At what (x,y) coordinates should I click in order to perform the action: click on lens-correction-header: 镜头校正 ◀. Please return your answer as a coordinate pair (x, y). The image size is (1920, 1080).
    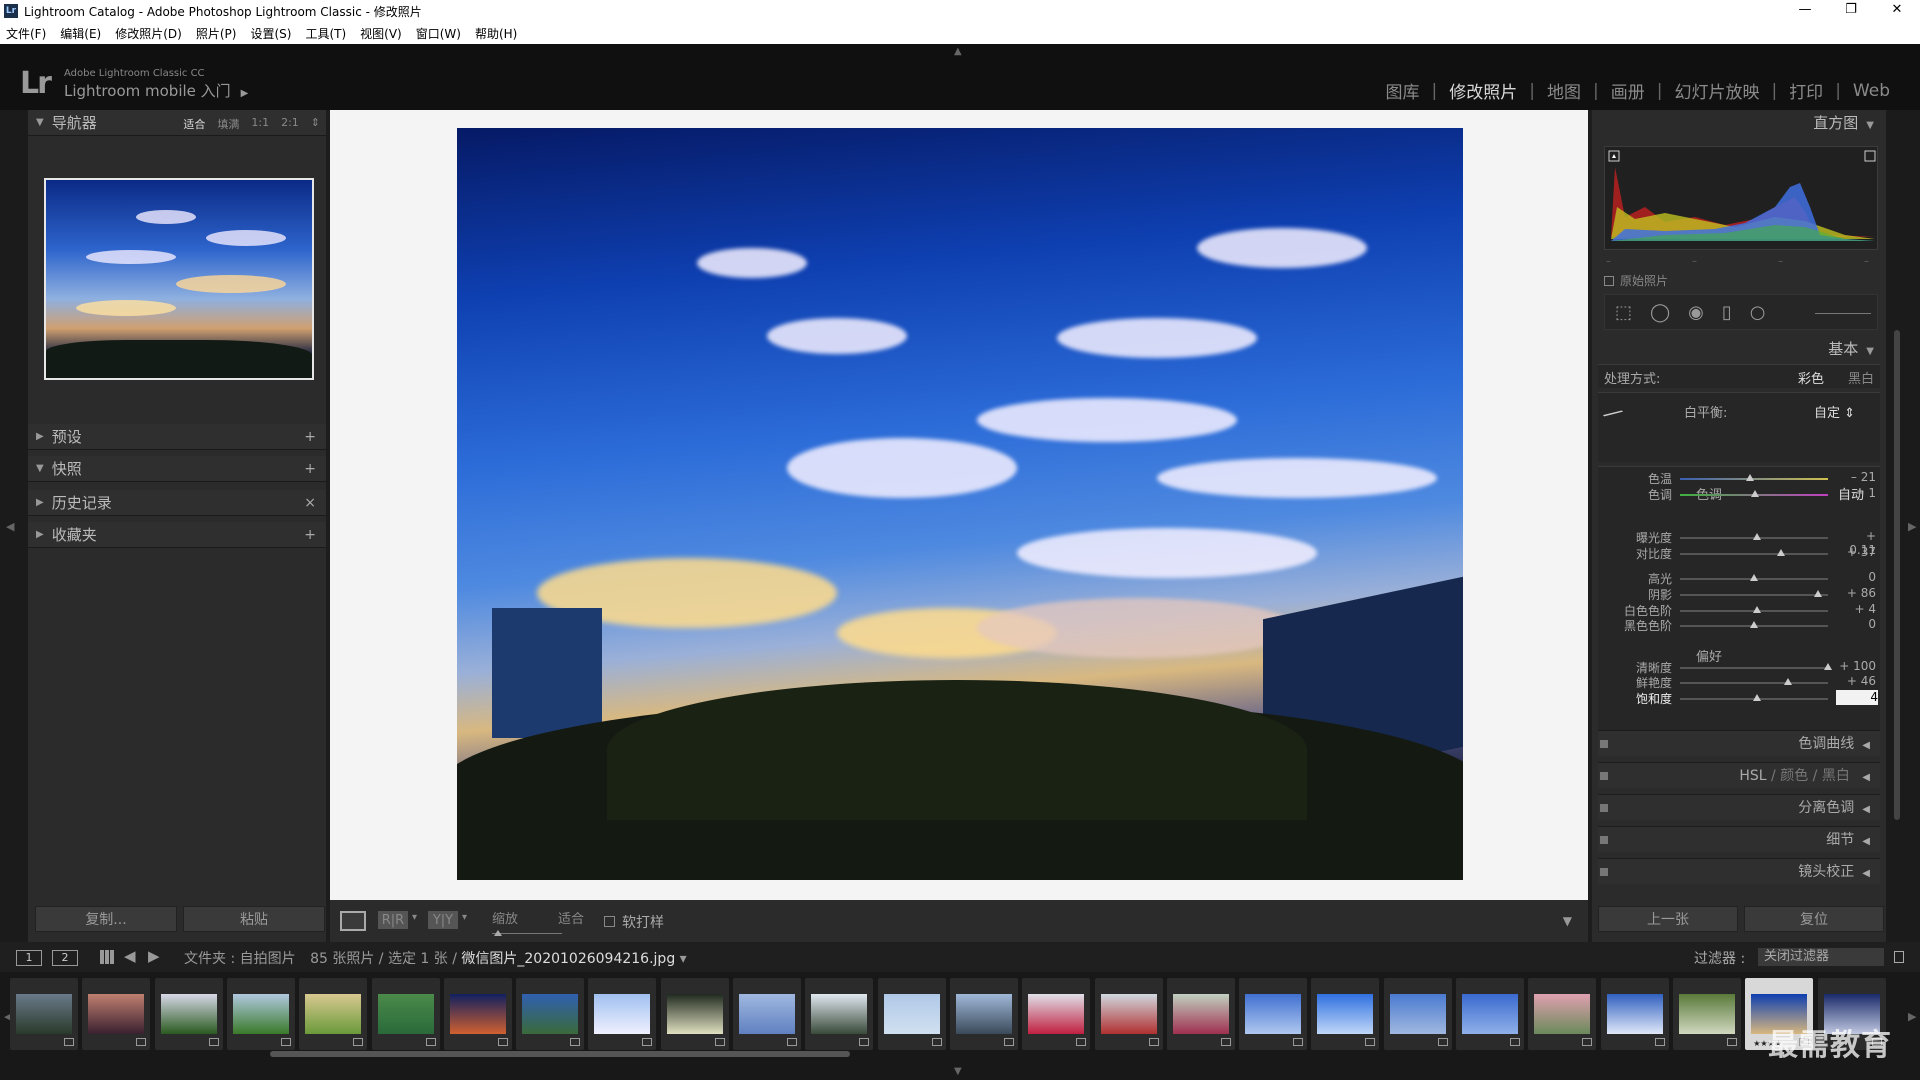
    Looking at the image, I should click on (1739, 871).